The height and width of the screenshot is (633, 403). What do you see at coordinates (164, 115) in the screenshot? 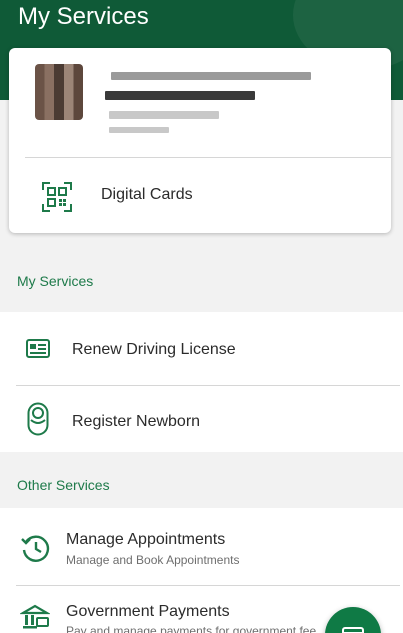
I see `redacted-detail` at bounding box center [164, 115].